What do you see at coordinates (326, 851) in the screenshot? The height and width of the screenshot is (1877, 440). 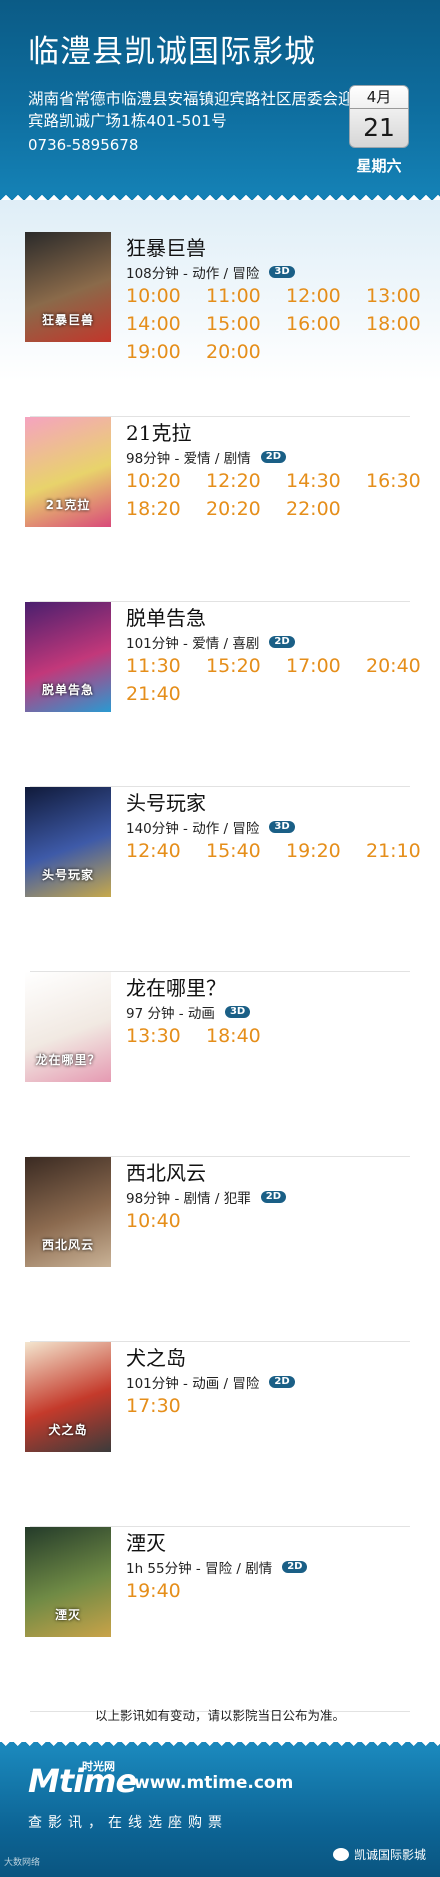 I see `showtime: 19:20` at bounding box center [326, 851].